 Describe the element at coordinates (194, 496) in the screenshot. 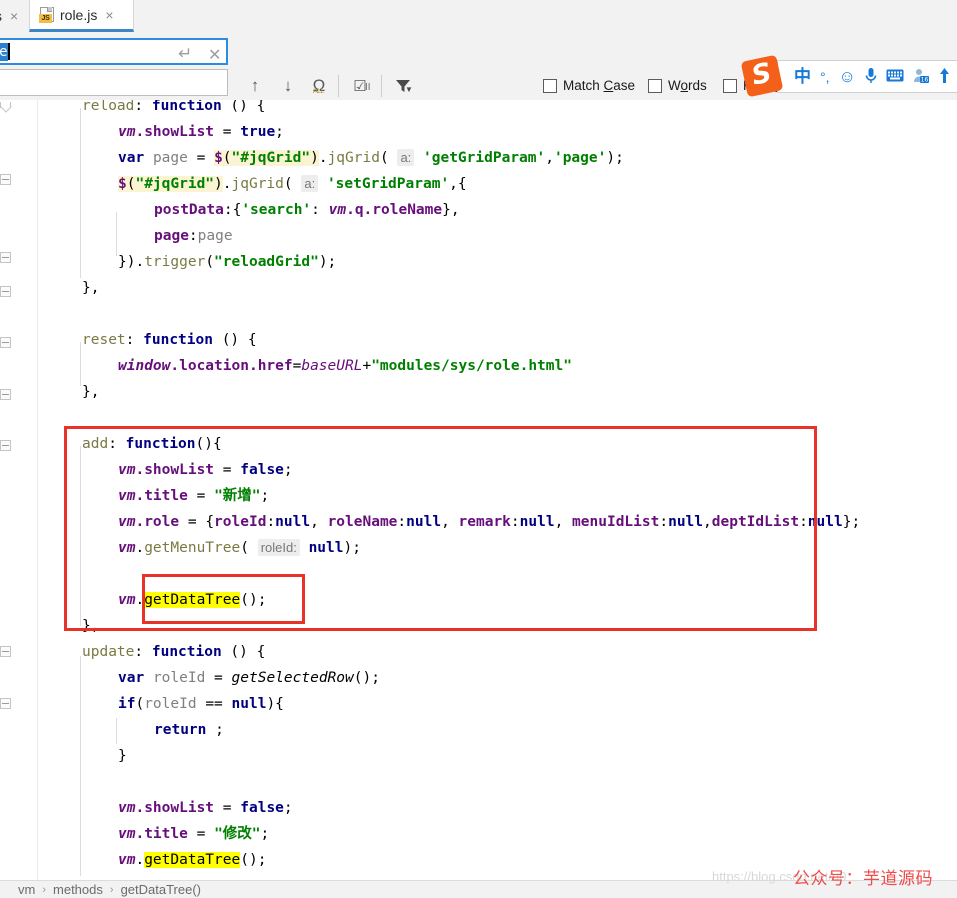

I see `code-line: vm.title = "新增";` at that location.